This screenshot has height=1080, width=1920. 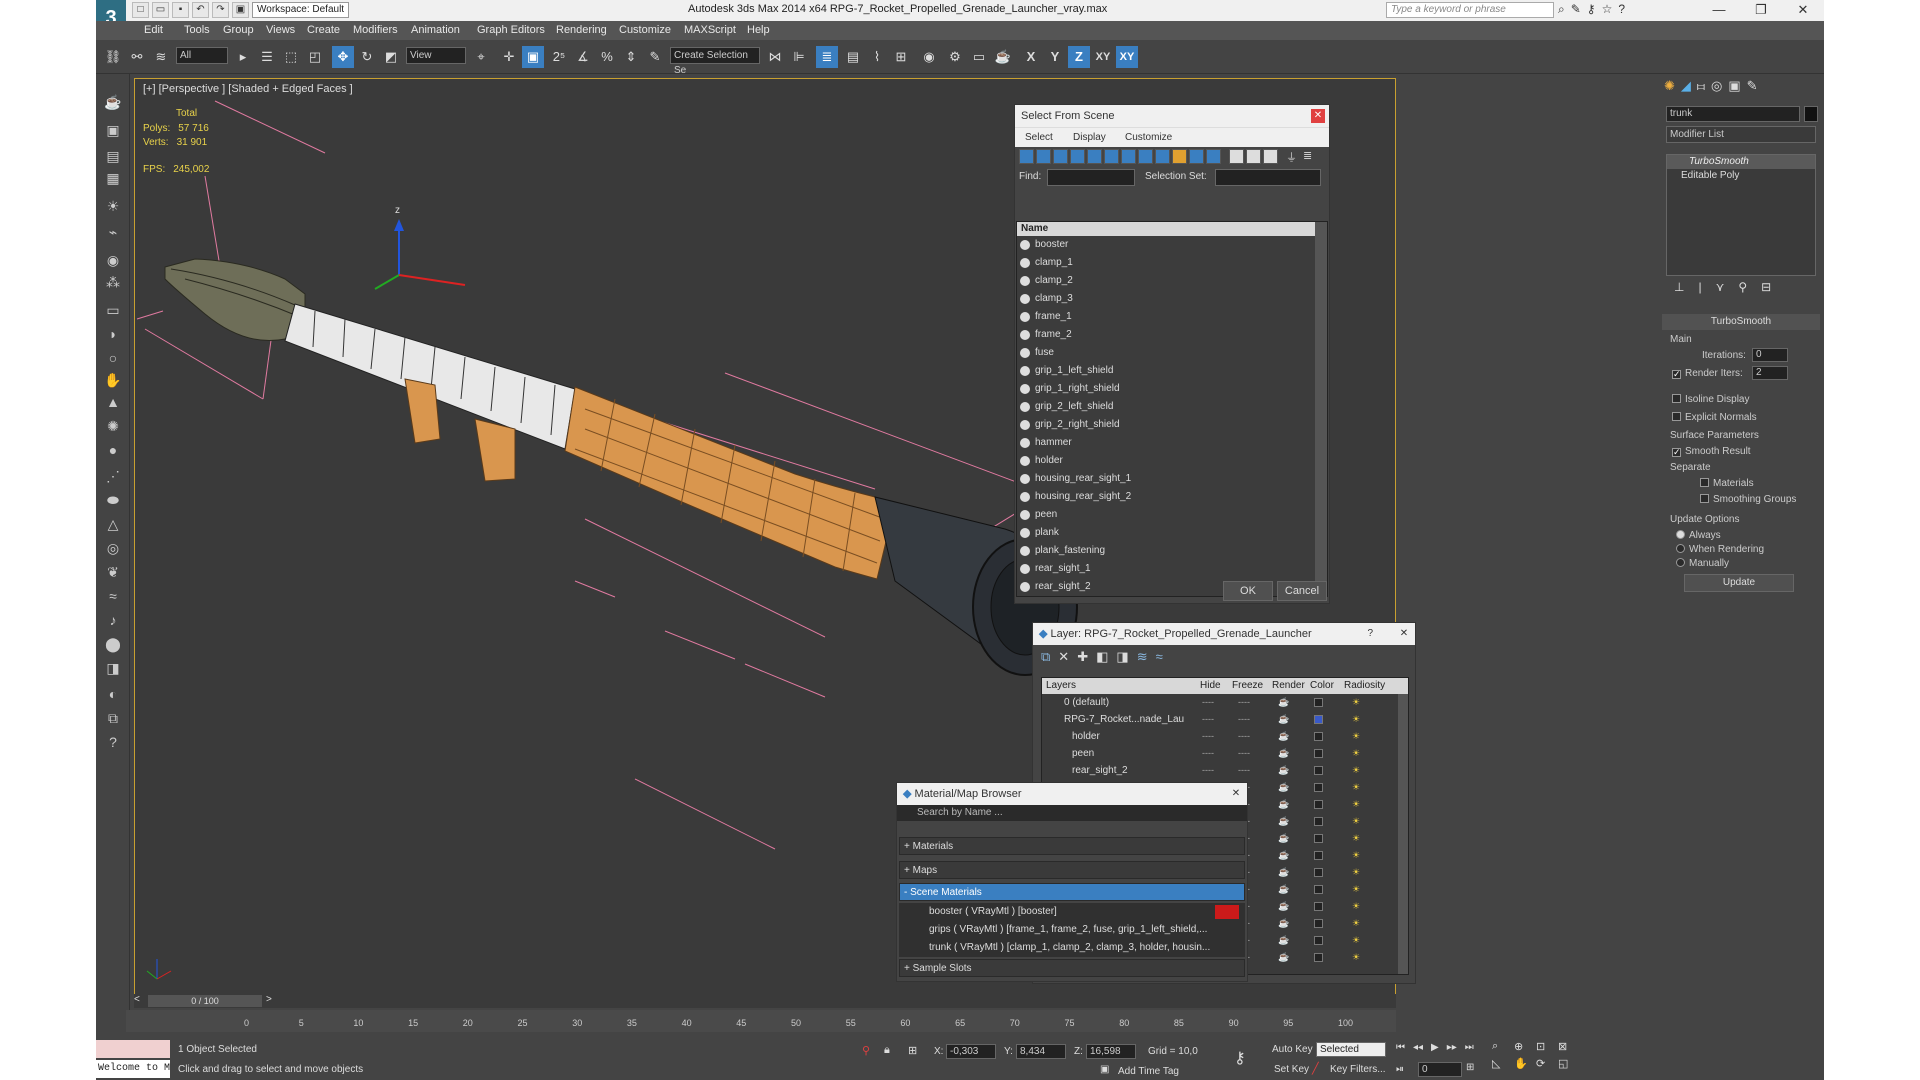 I want to click on absolute-mode-icon: ⊞, so click(x=912, y=1050).